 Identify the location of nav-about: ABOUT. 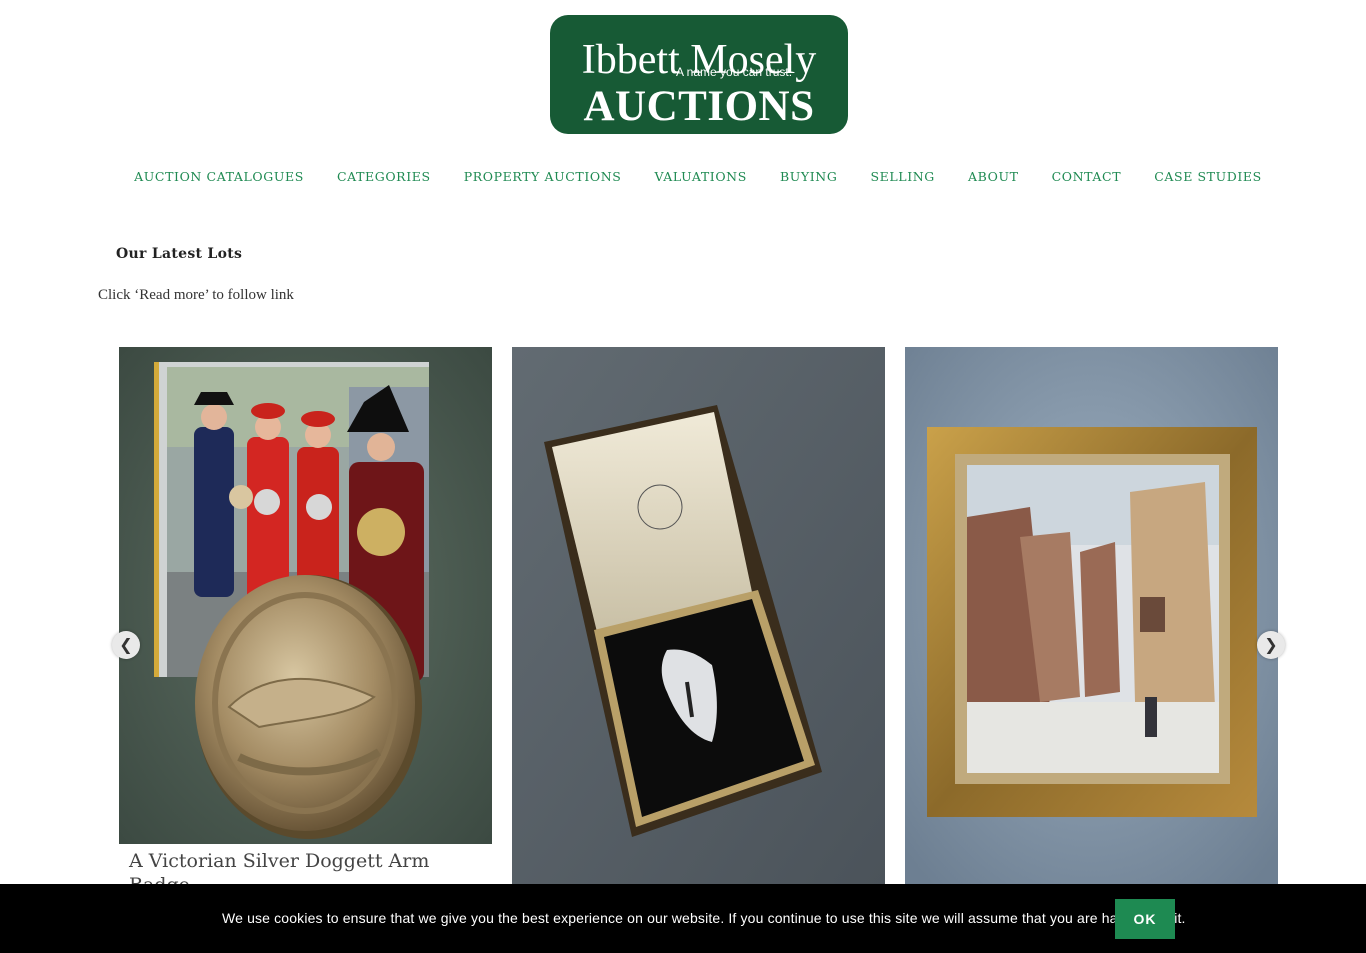
(993, 176).